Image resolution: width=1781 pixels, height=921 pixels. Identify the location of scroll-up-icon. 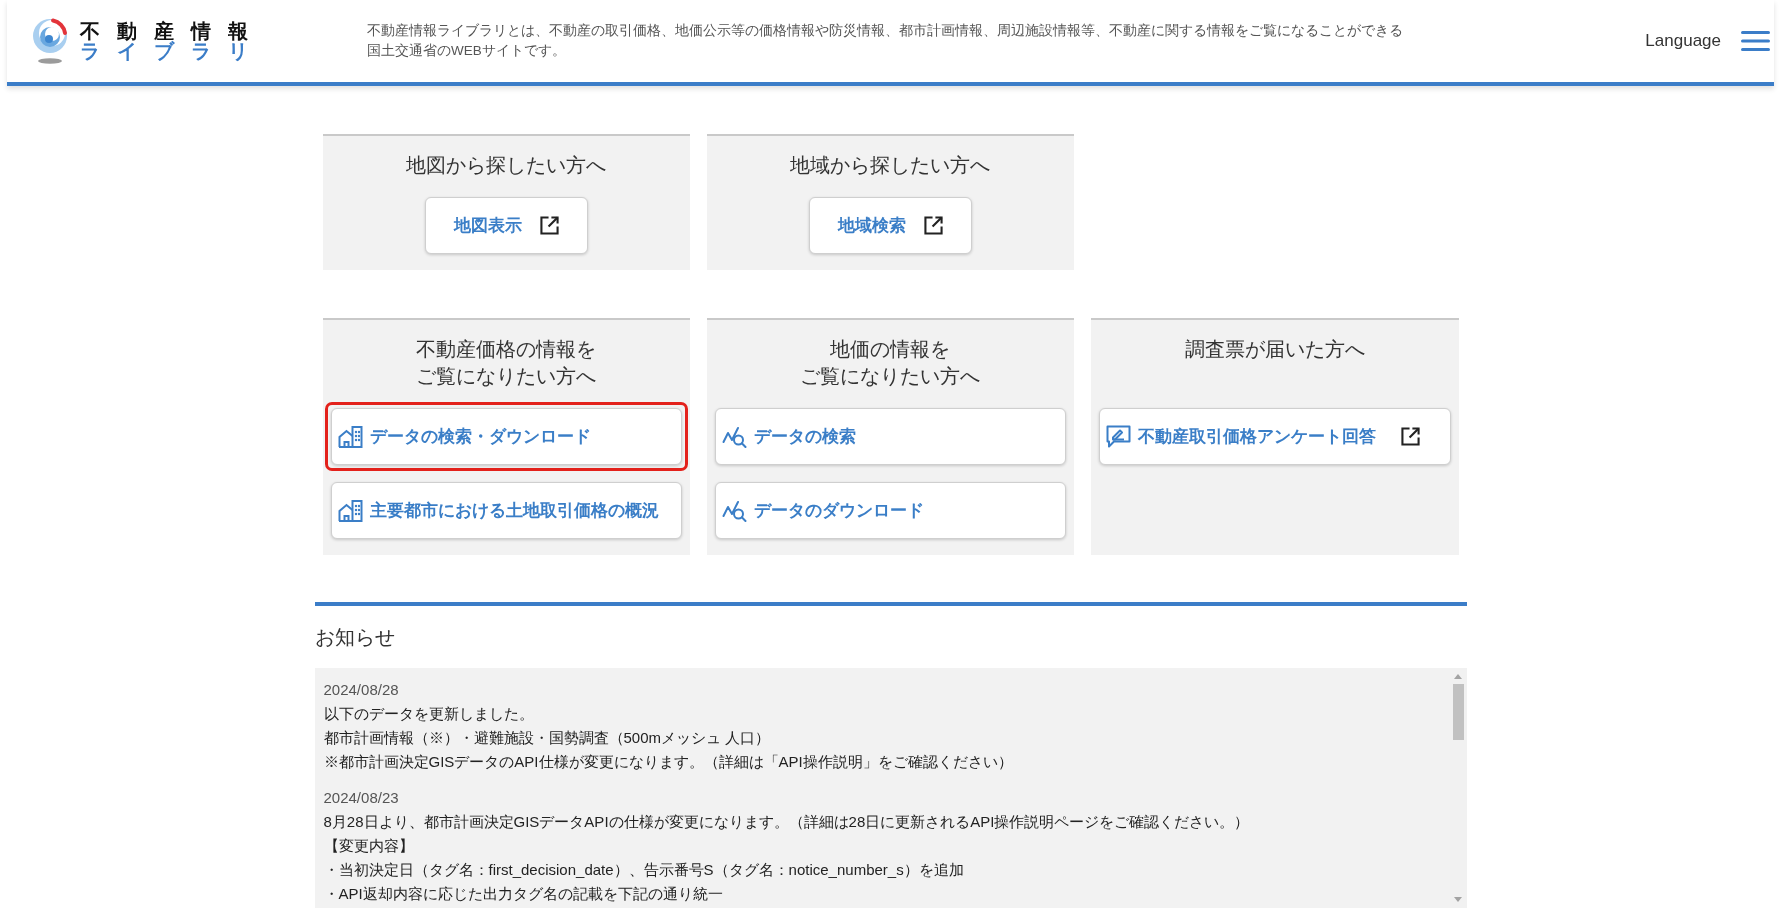
(1458, 676).